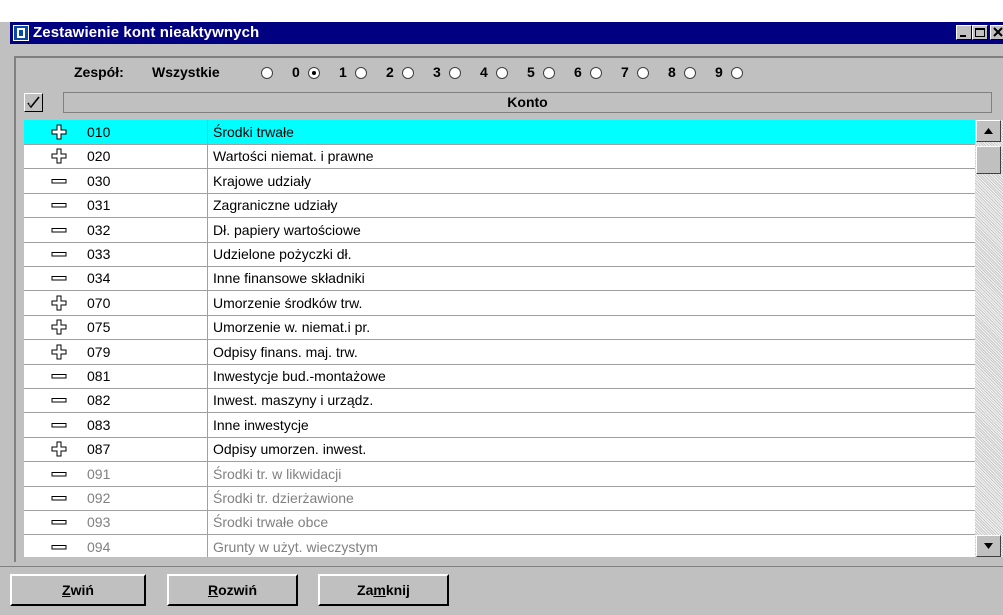 The width and height of the screenshot is (1003, 615). Describe the element at coordinates (21, 33) in the screenshot. I see `app-icon` at that location.